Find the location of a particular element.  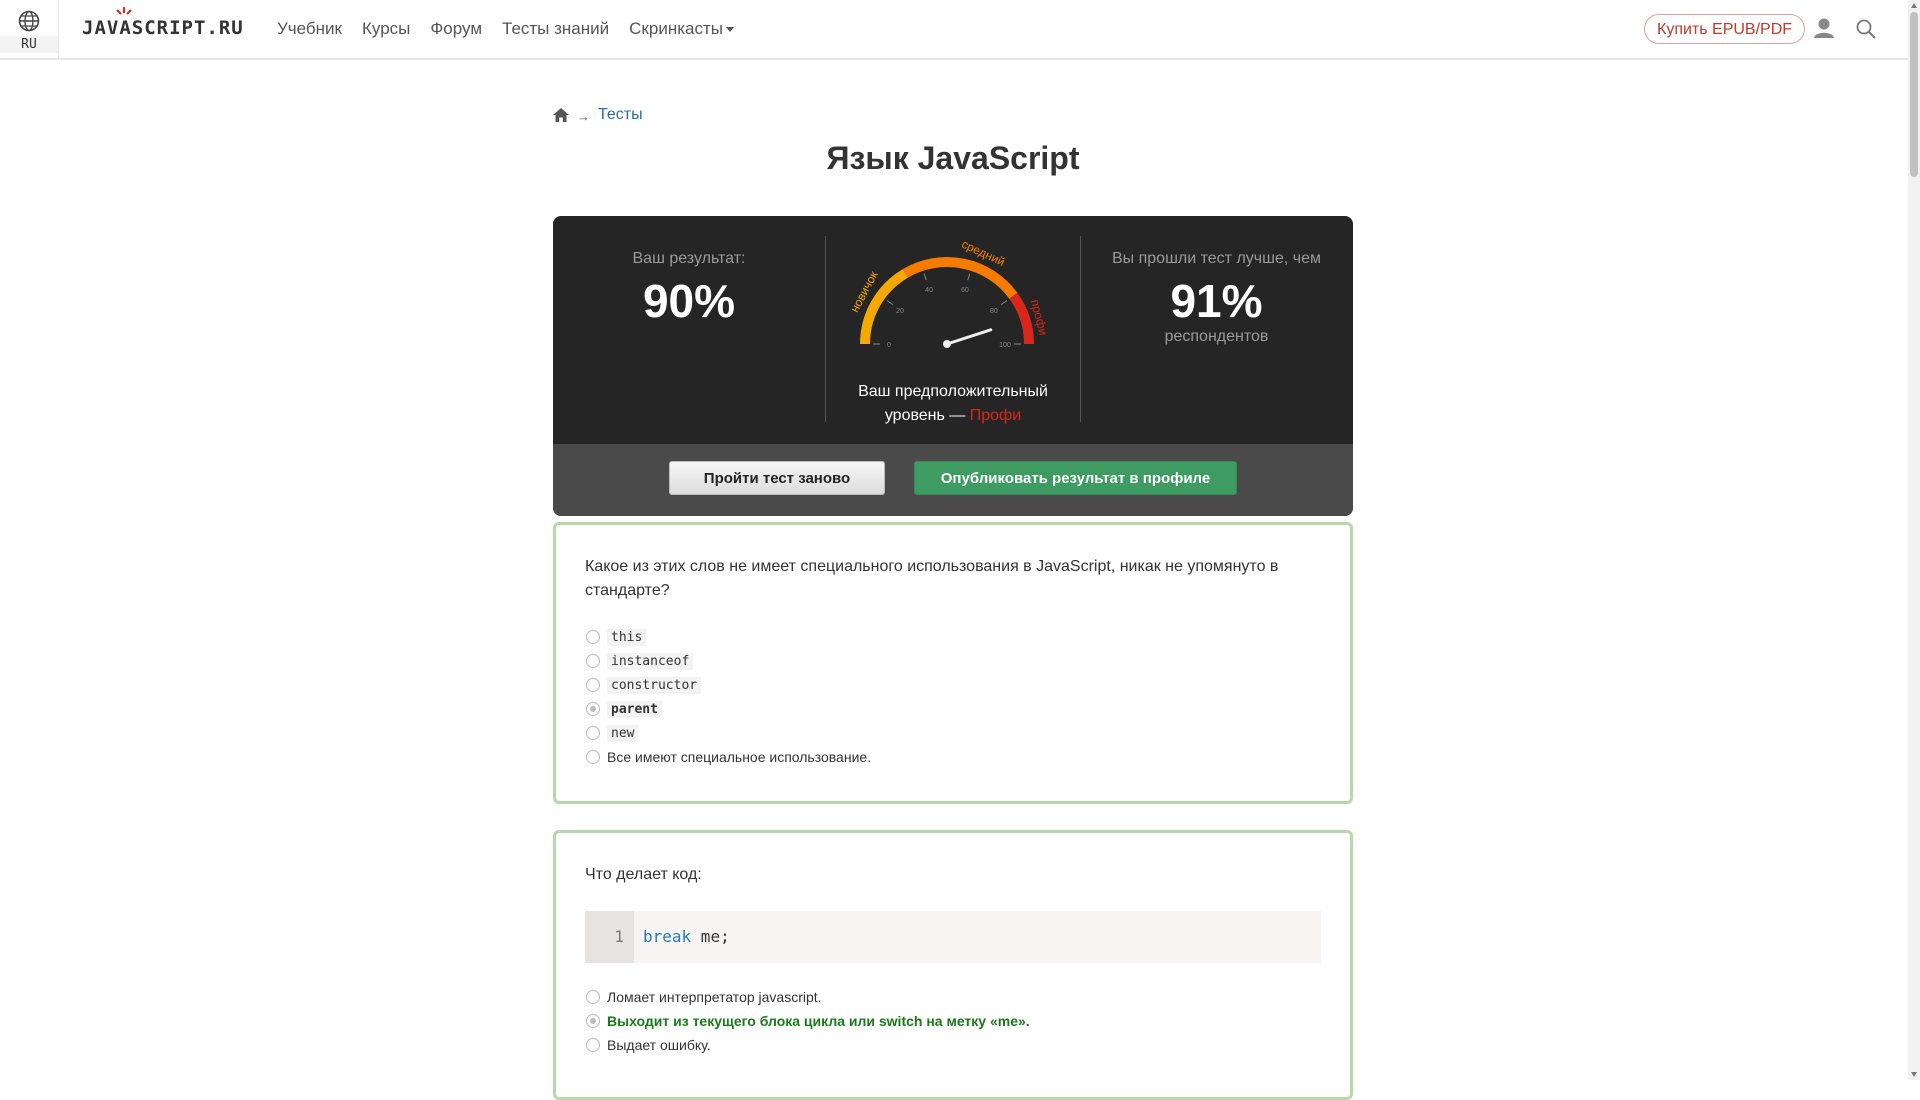

nav-screencasts-label: Скринкасты is located at coordinates (676, 28).